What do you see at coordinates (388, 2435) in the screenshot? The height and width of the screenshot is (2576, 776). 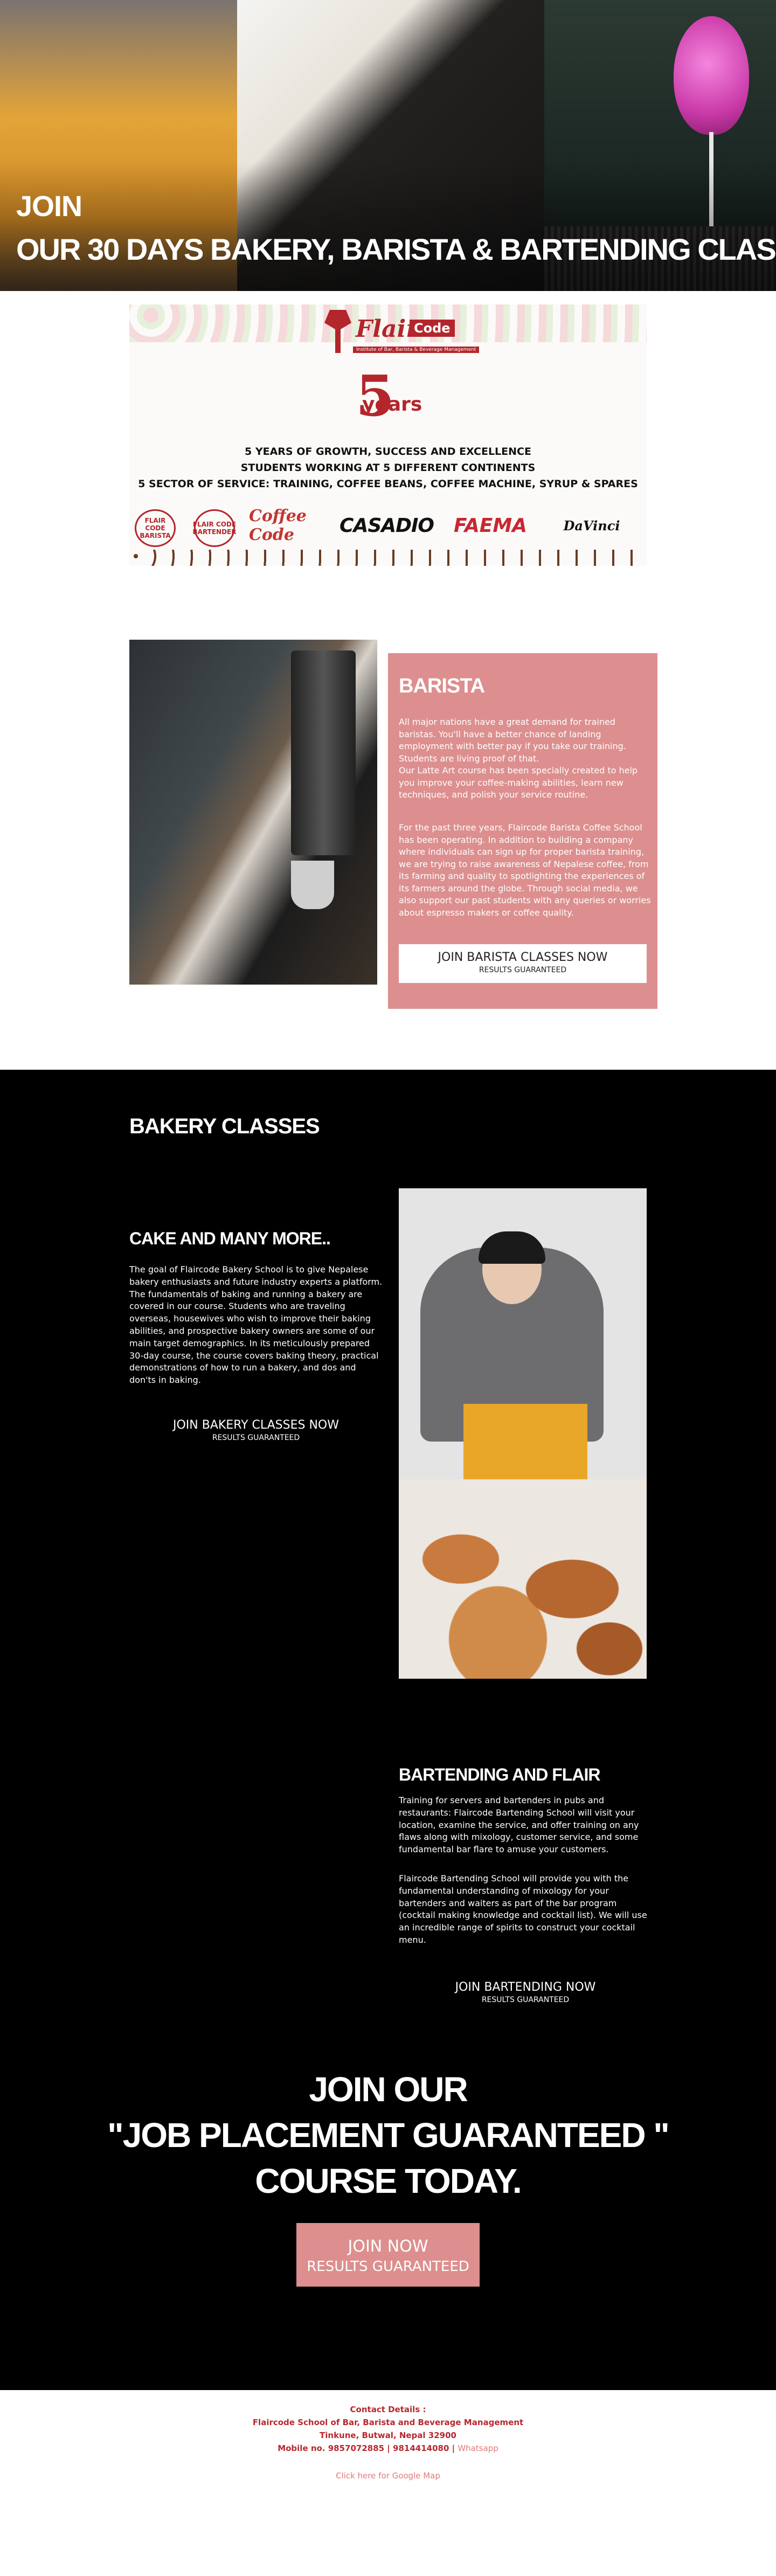 I see `contact-address: Tinkune, Butwal, Nepal 32900` at bounding box center [388, 2435].